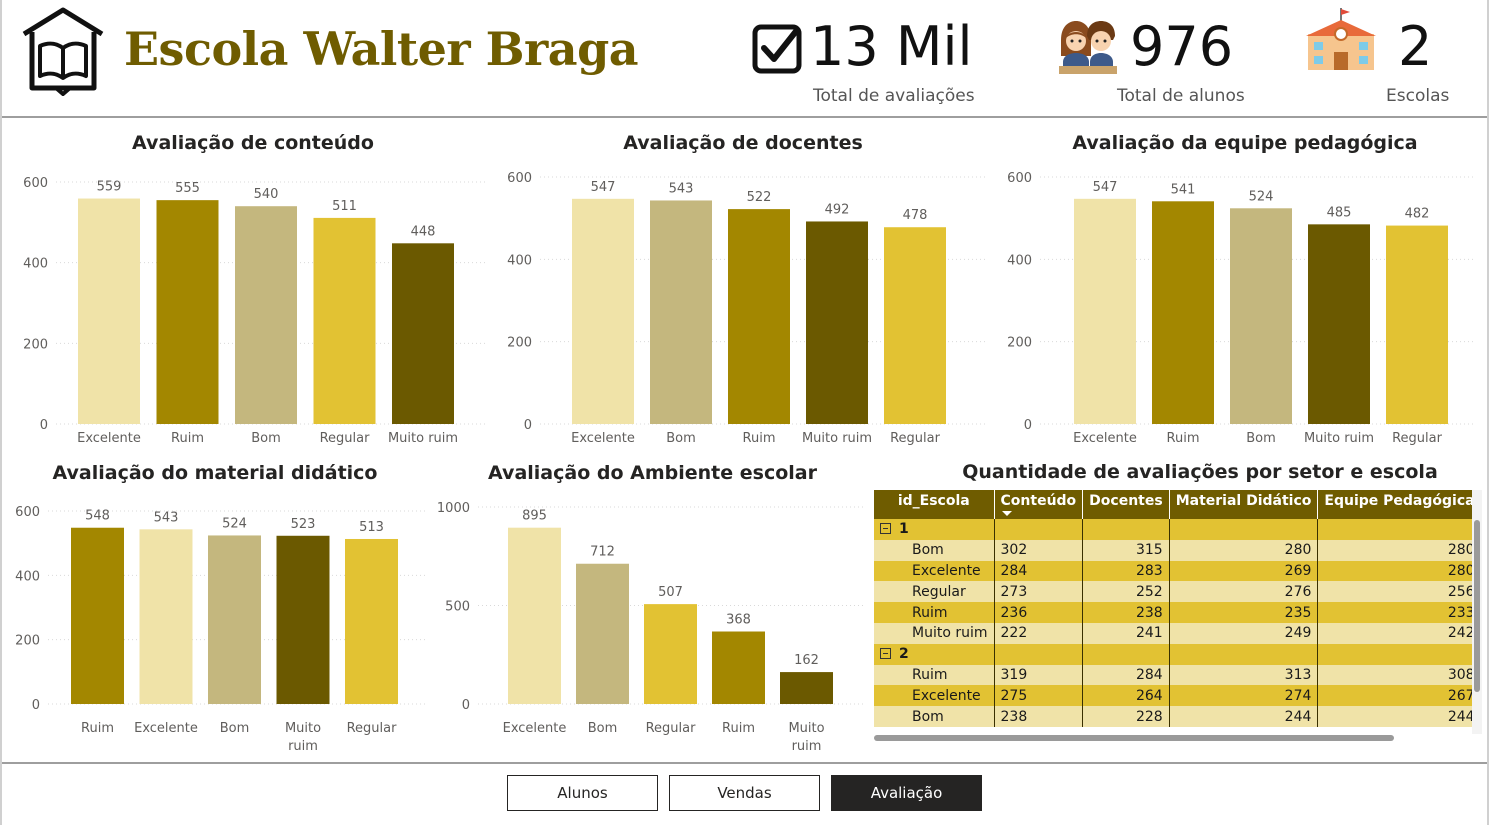 The width and height of the screenshot is (1489, 825). Describe the element at coordinates (1341, 39) in the screenshot. I see `school-building-icon` at that location.